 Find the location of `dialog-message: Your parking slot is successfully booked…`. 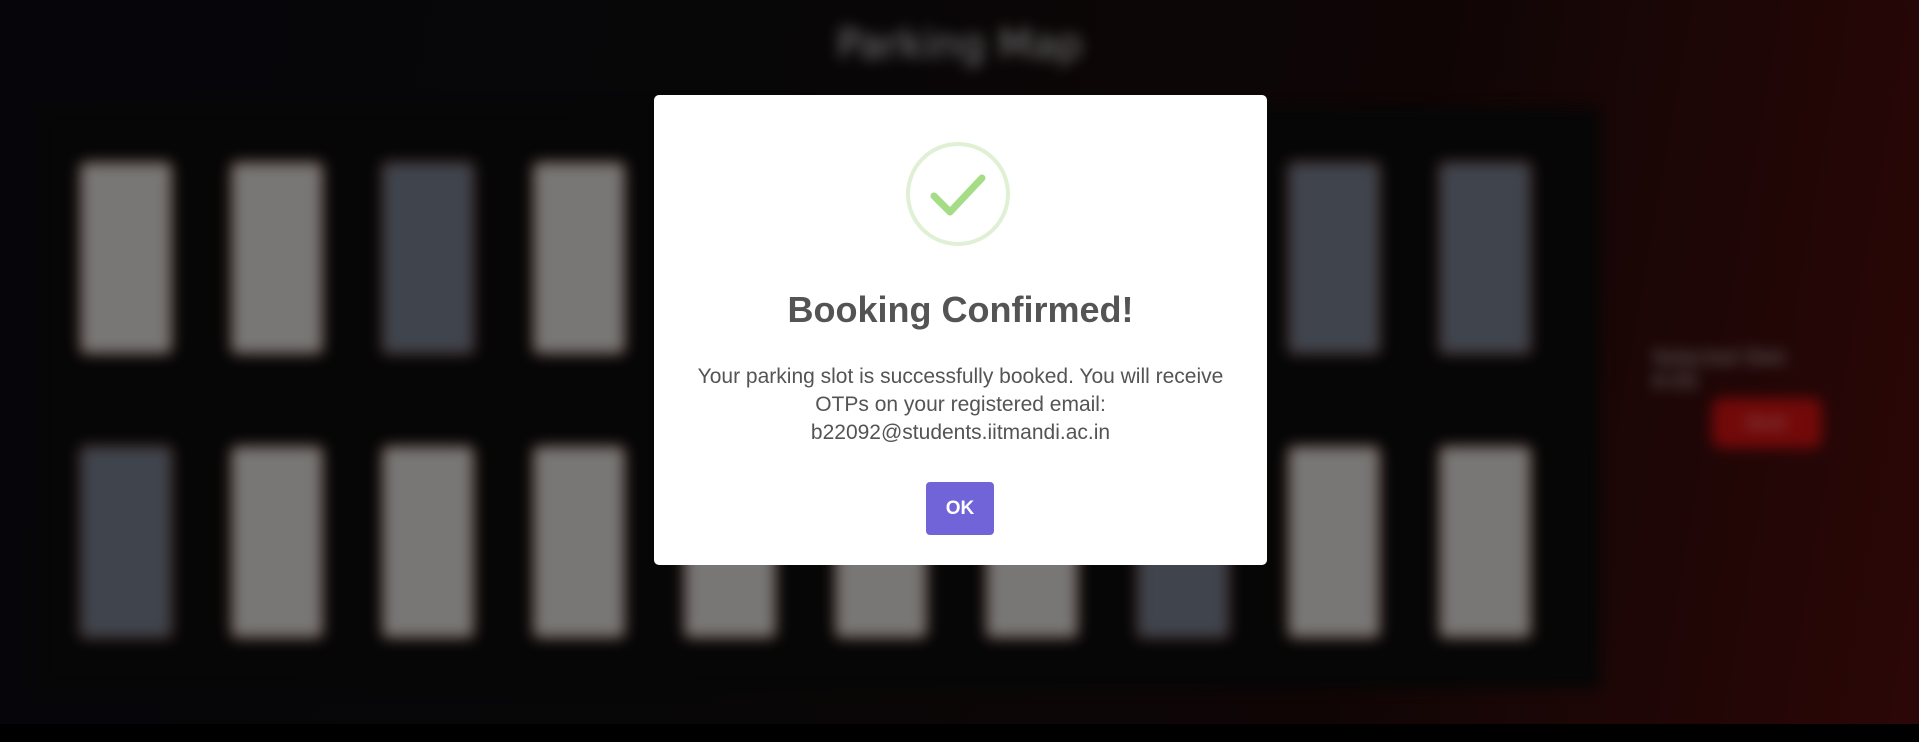

dialog-message: Your parking slot is successfully booked… is located at coordinates (960, 404).